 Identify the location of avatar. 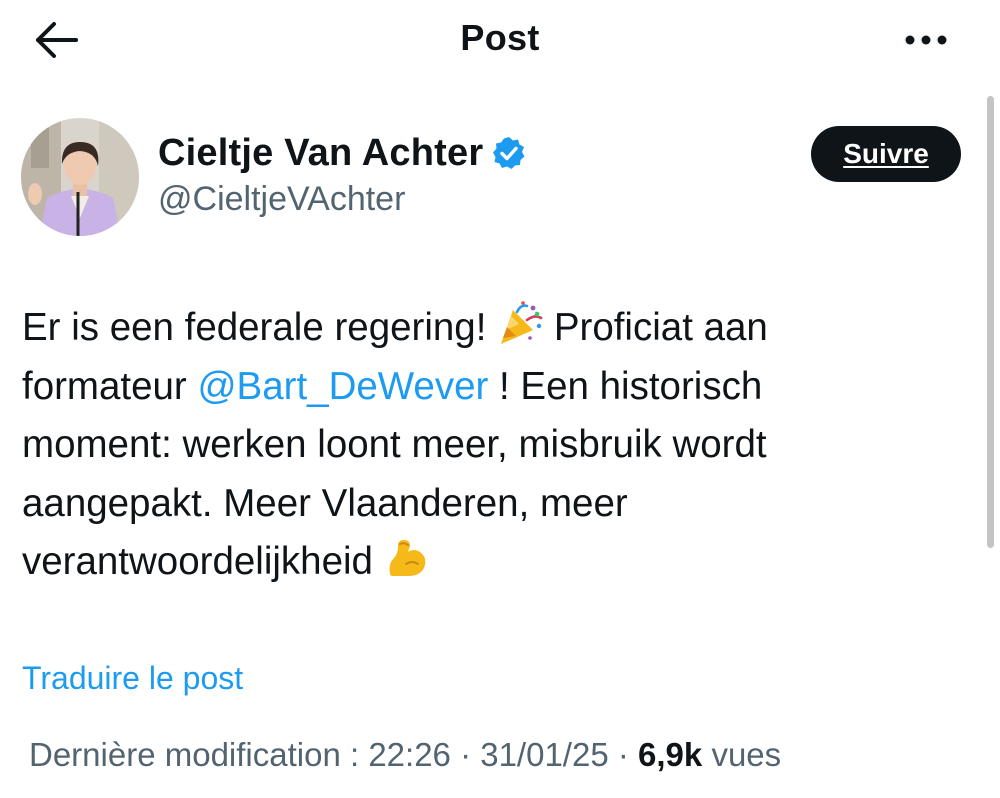
(80, 177).